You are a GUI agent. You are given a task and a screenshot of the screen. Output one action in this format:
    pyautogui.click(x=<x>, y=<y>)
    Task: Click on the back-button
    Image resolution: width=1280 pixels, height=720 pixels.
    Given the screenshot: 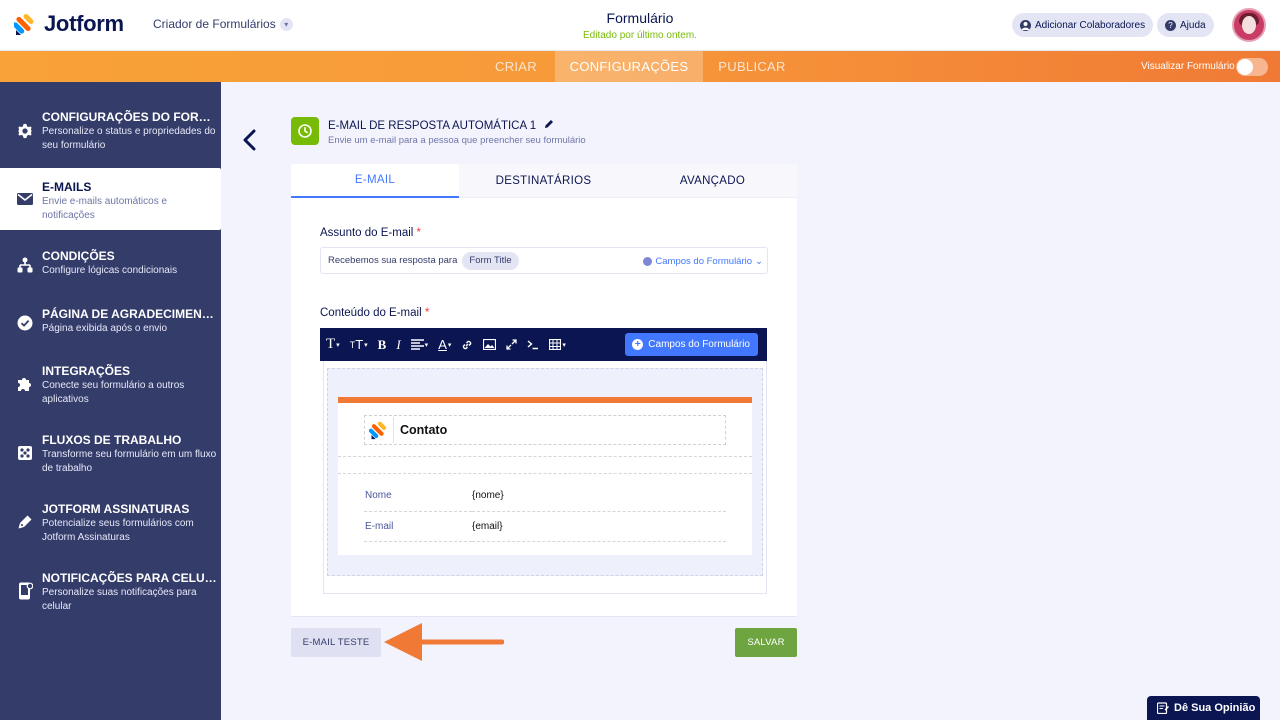 What is the action you would take?
    pyautogui.click(x=250, y=140)
    